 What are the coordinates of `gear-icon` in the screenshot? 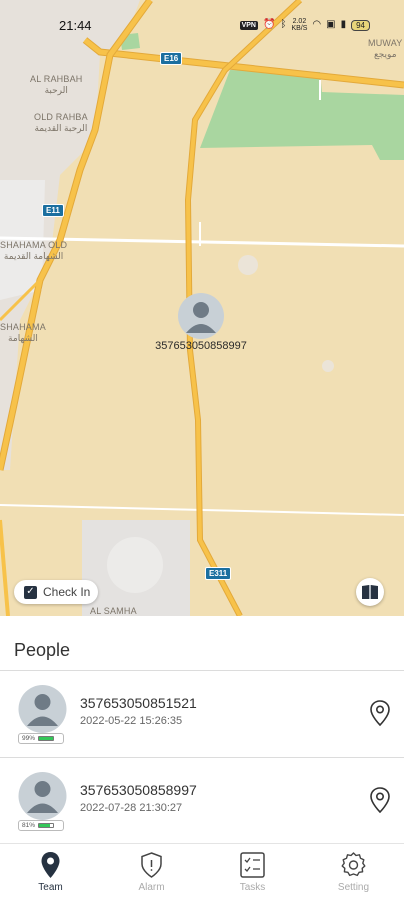 It's located at (353, 864).